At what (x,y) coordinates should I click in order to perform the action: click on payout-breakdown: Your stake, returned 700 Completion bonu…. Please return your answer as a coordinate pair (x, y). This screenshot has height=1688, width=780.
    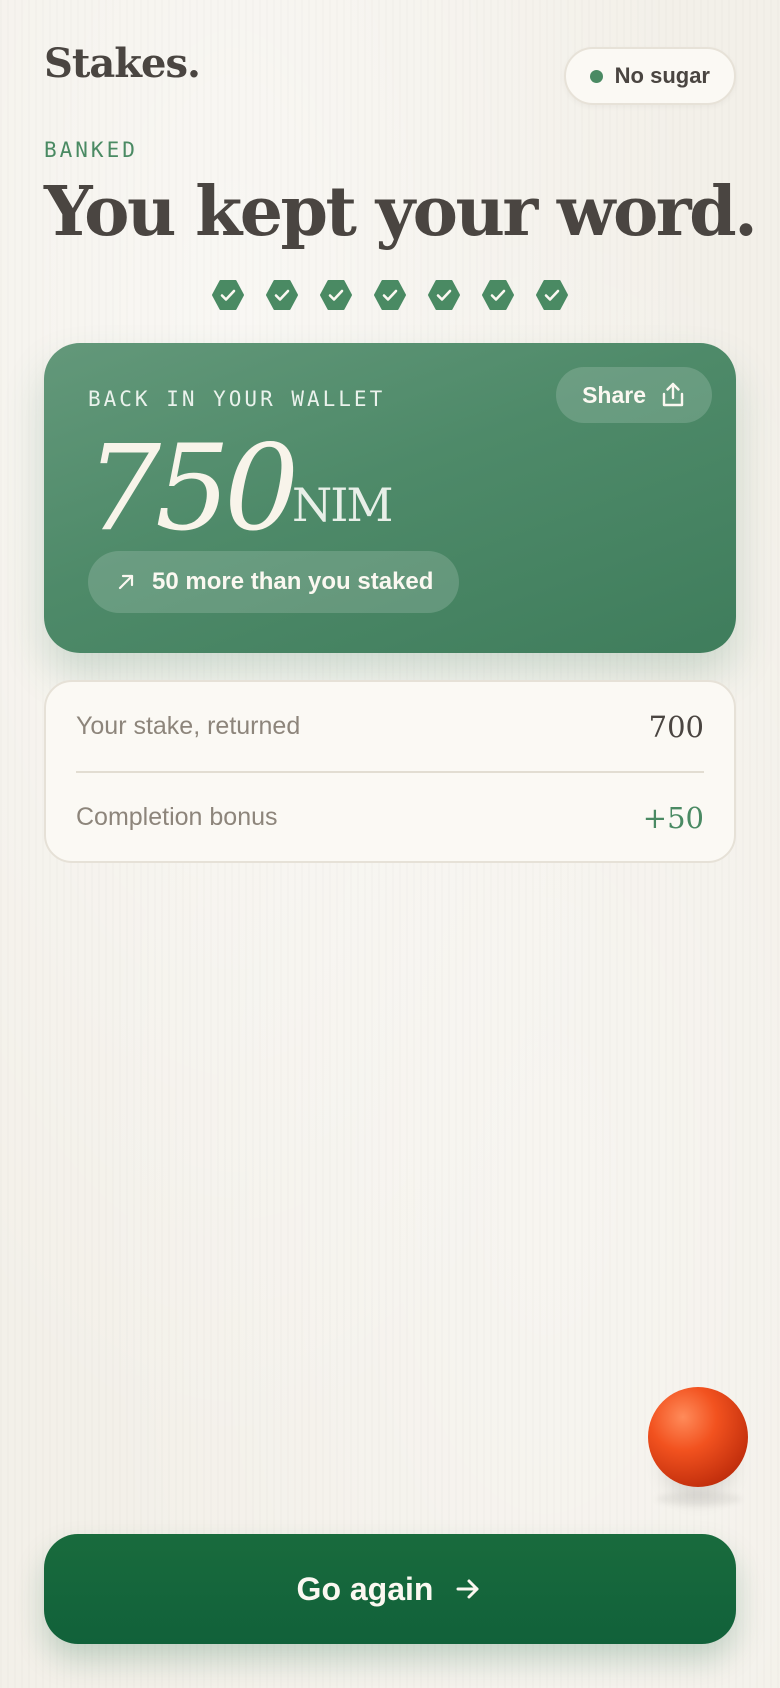
    Looking at the image, I should click on (390, 771).